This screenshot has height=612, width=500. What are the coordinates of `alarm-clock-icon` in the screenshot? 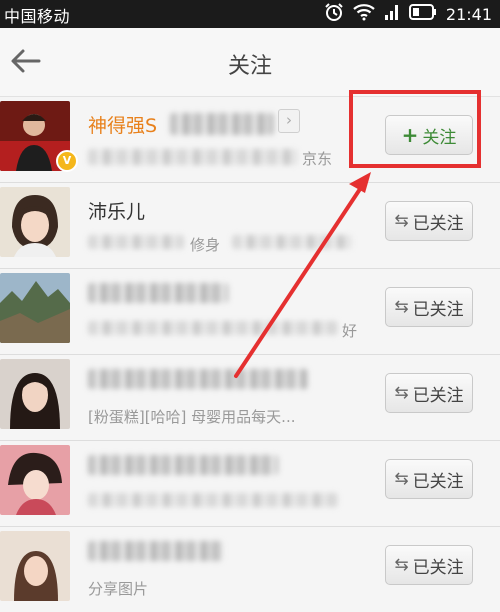 It's located at (334, 14).